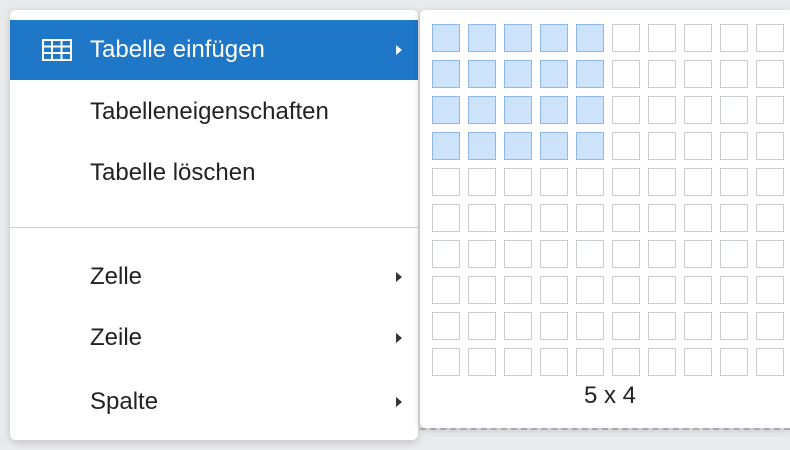  I want to click on menu-item-table-properties: Tabelleneigenschaften, so click(214, 112).